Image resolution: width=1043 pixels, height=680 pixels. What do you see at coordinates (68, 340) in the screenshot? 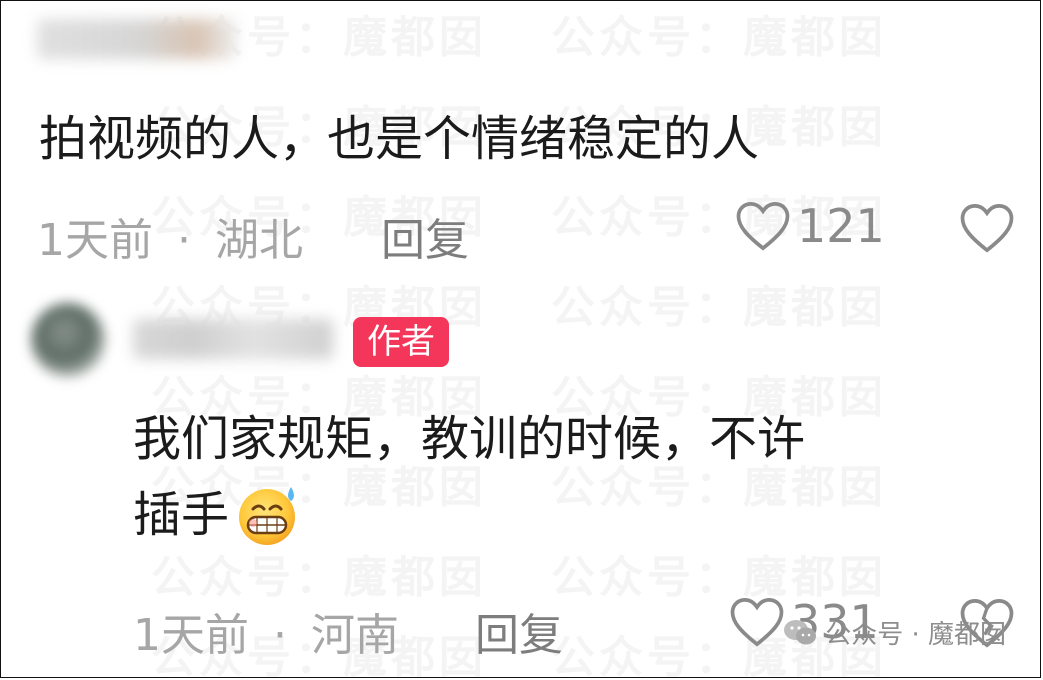
I see `avatar` at bounding box center [68, 340].